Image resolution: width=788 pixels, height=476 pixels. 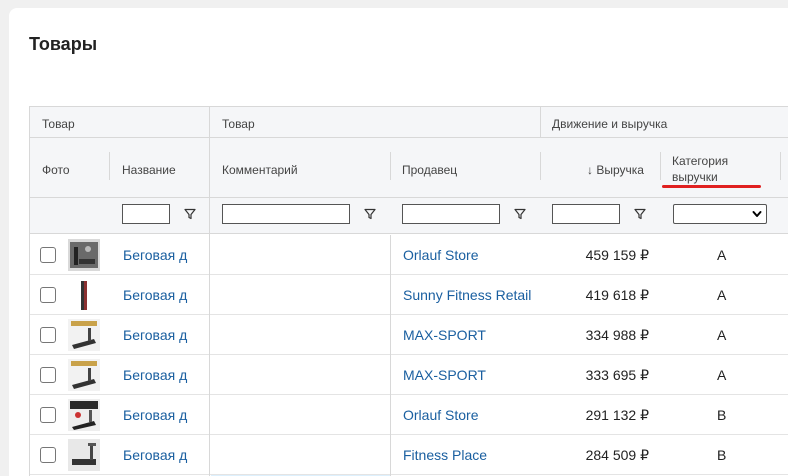 What do you see at coordinates (617, 415) in the screenshot?
I see `revenue-value: 291 132 ₽` at bounding box center [617, 415].